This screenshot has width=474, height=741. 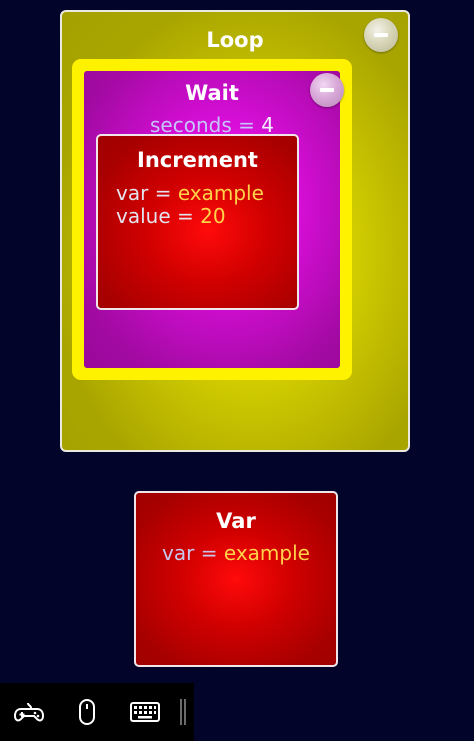 I want to click on wait-title: Wait, so click(x=212, y=93).